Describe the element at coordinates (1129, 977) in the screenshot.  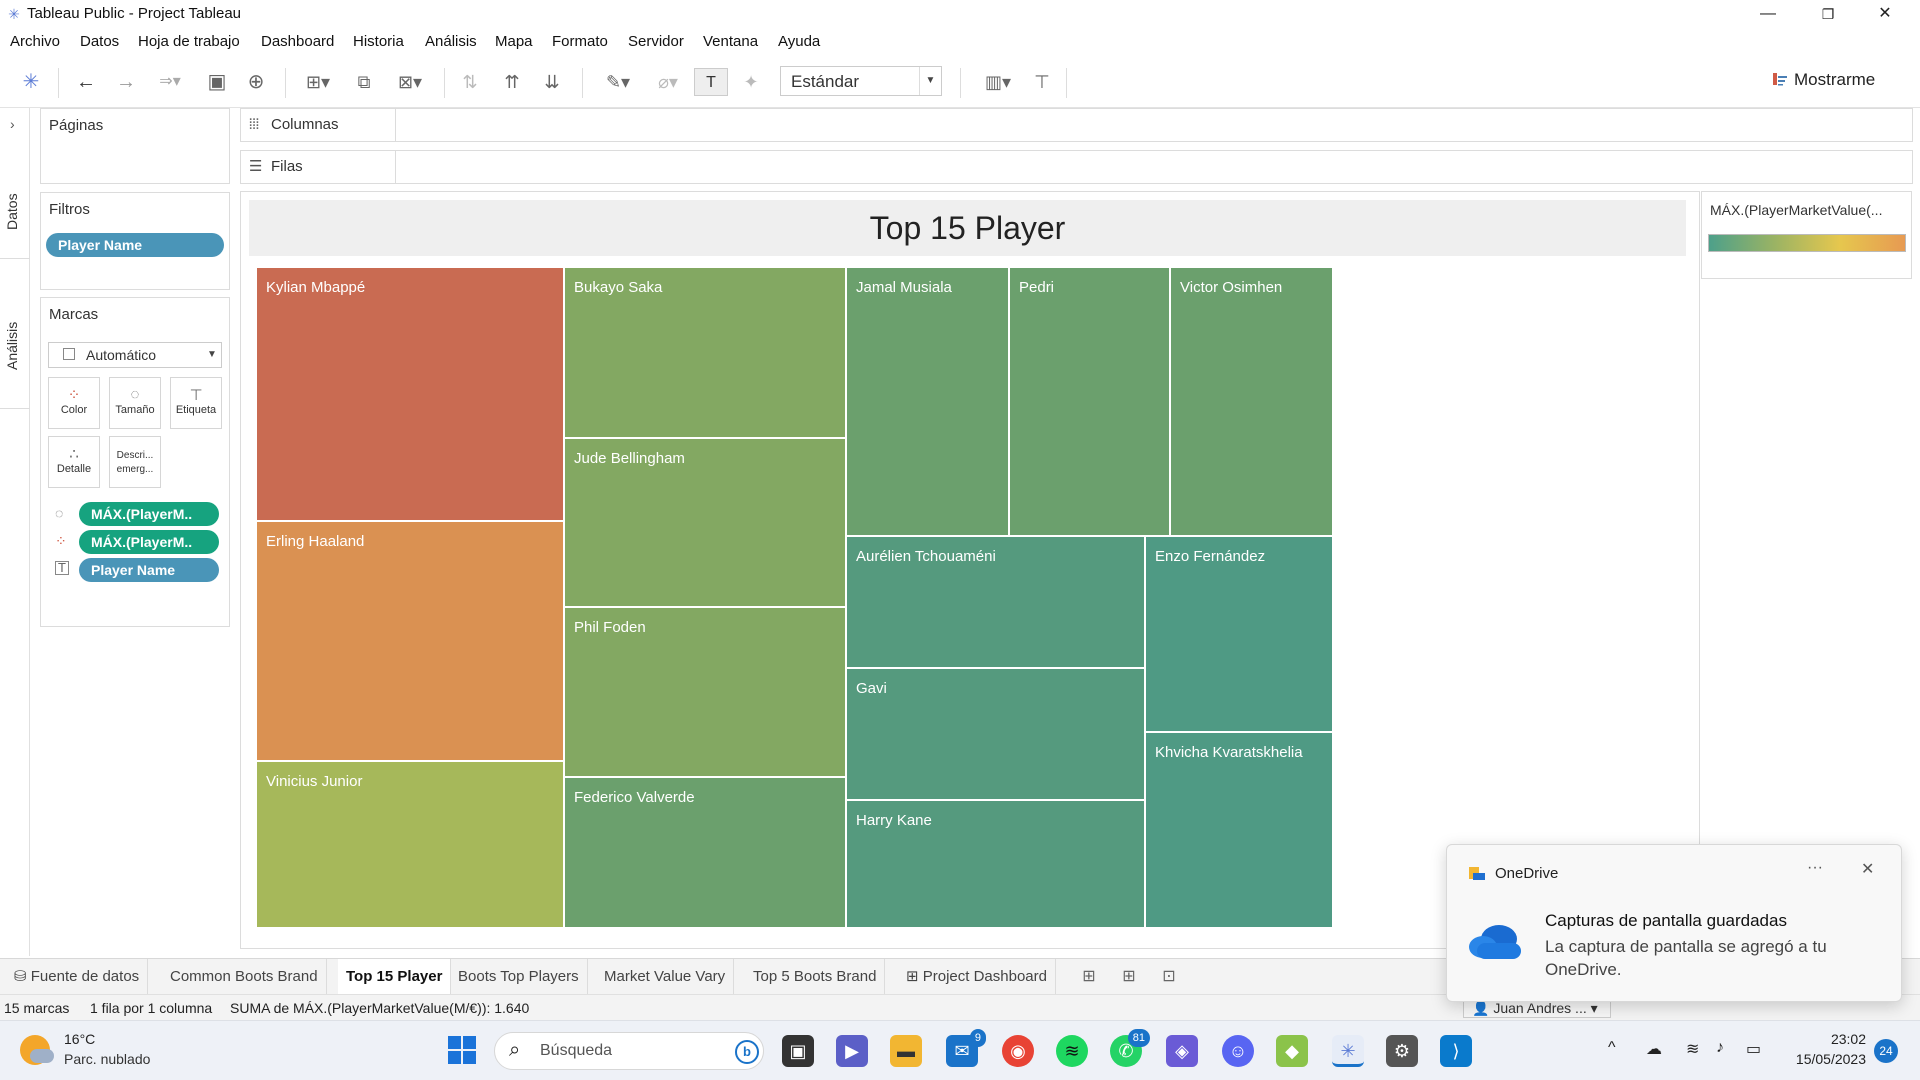
I see `new-dashboard-icon: ⊞` at that location.